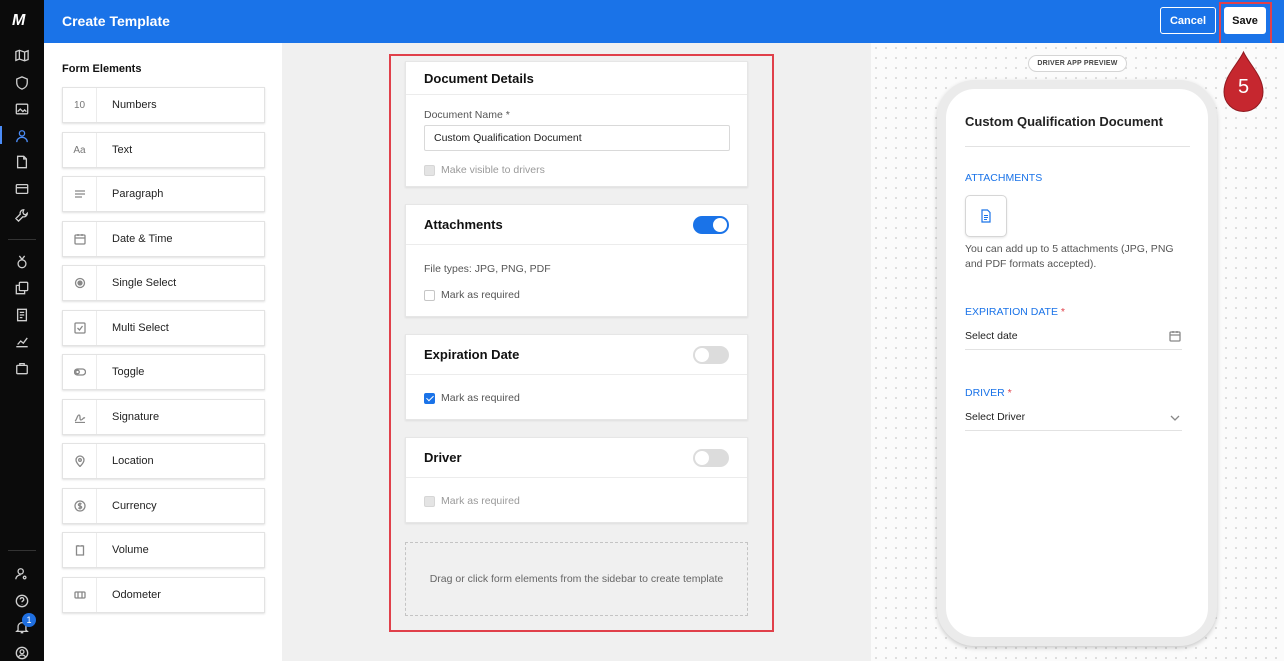 The height and width of the screenshot is (661, 1284). I want to click on analytics-icon, so click(22, 341).